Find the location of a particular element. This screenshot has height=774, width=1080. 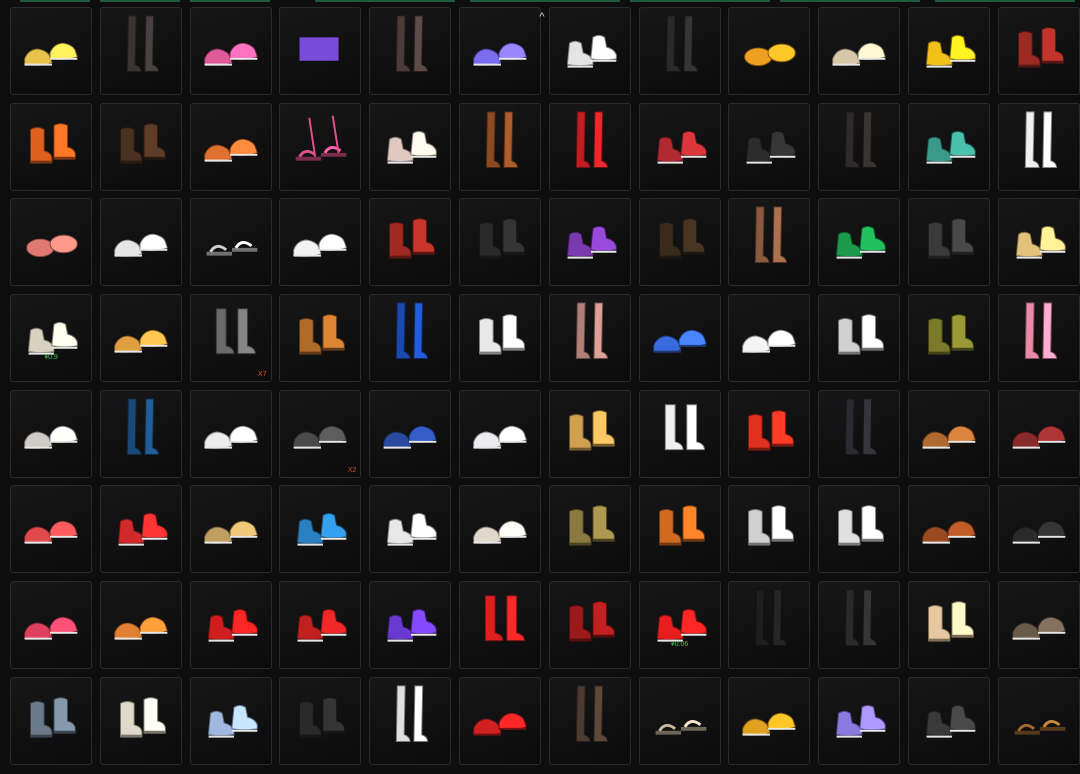

high-tops-icon is located at coordinates (681, 147).